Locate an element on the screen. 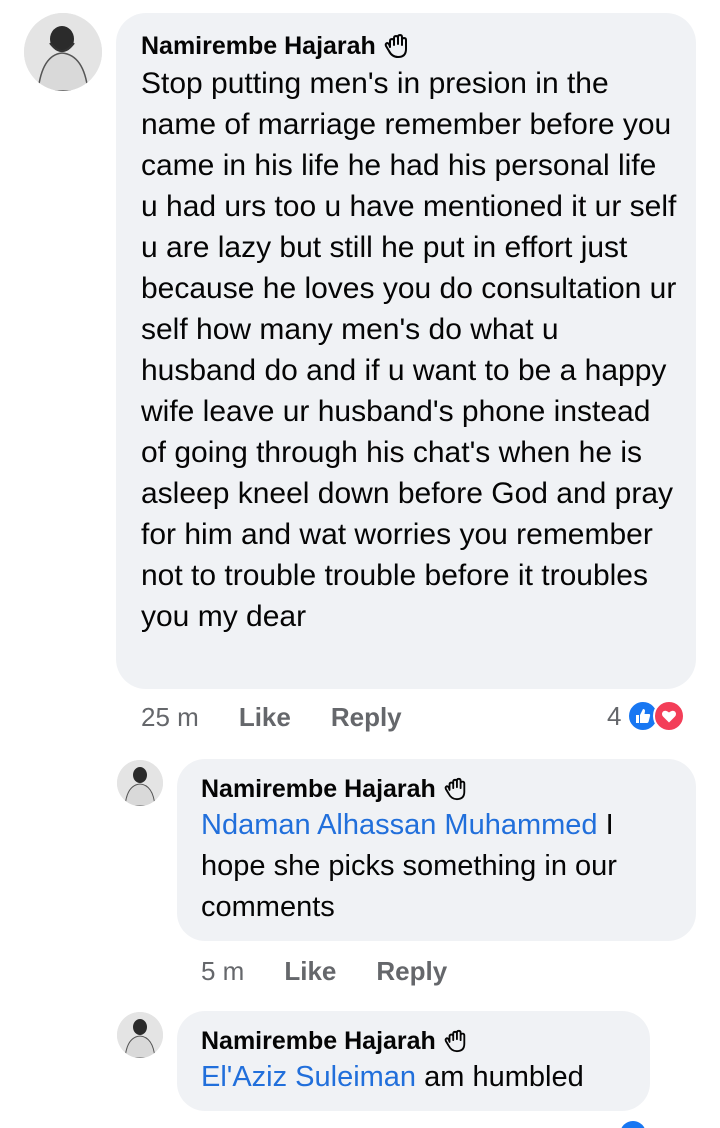  comment-author: Namirembe Hajarah is located at coordinates (406, 46).